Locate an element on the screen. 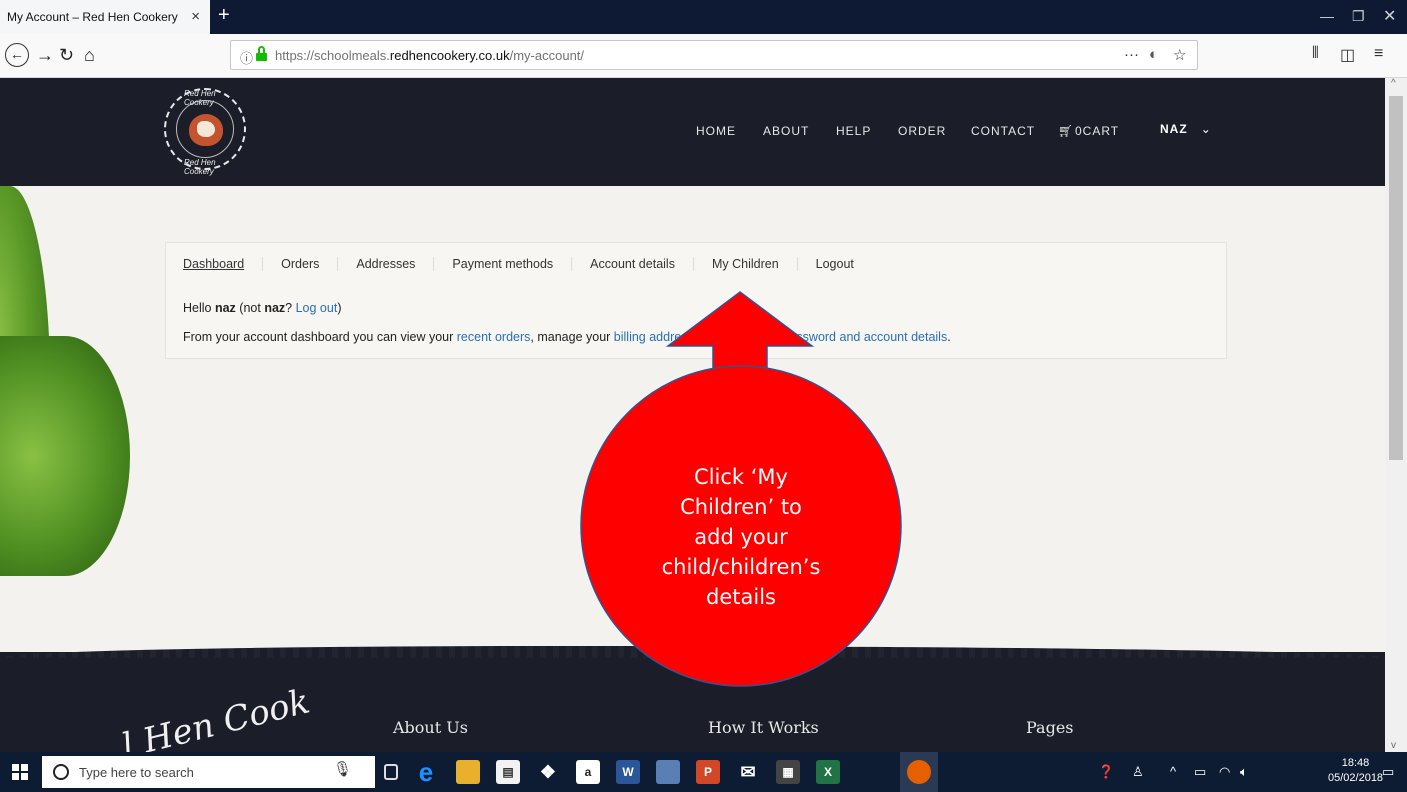 This screenshot has height=792, width=1407. site-info-icon: ⓘ is located at coordinates (246, 57).